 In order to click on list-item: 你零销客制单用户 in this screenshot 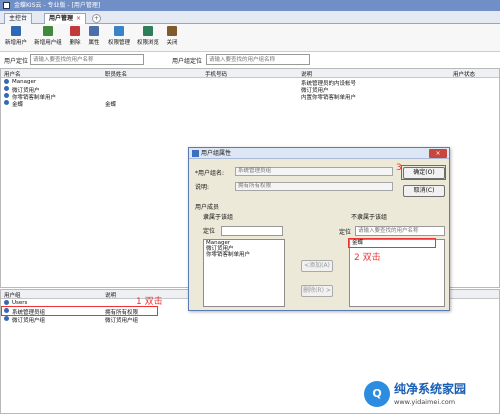, I will do `click(244, 255)`.